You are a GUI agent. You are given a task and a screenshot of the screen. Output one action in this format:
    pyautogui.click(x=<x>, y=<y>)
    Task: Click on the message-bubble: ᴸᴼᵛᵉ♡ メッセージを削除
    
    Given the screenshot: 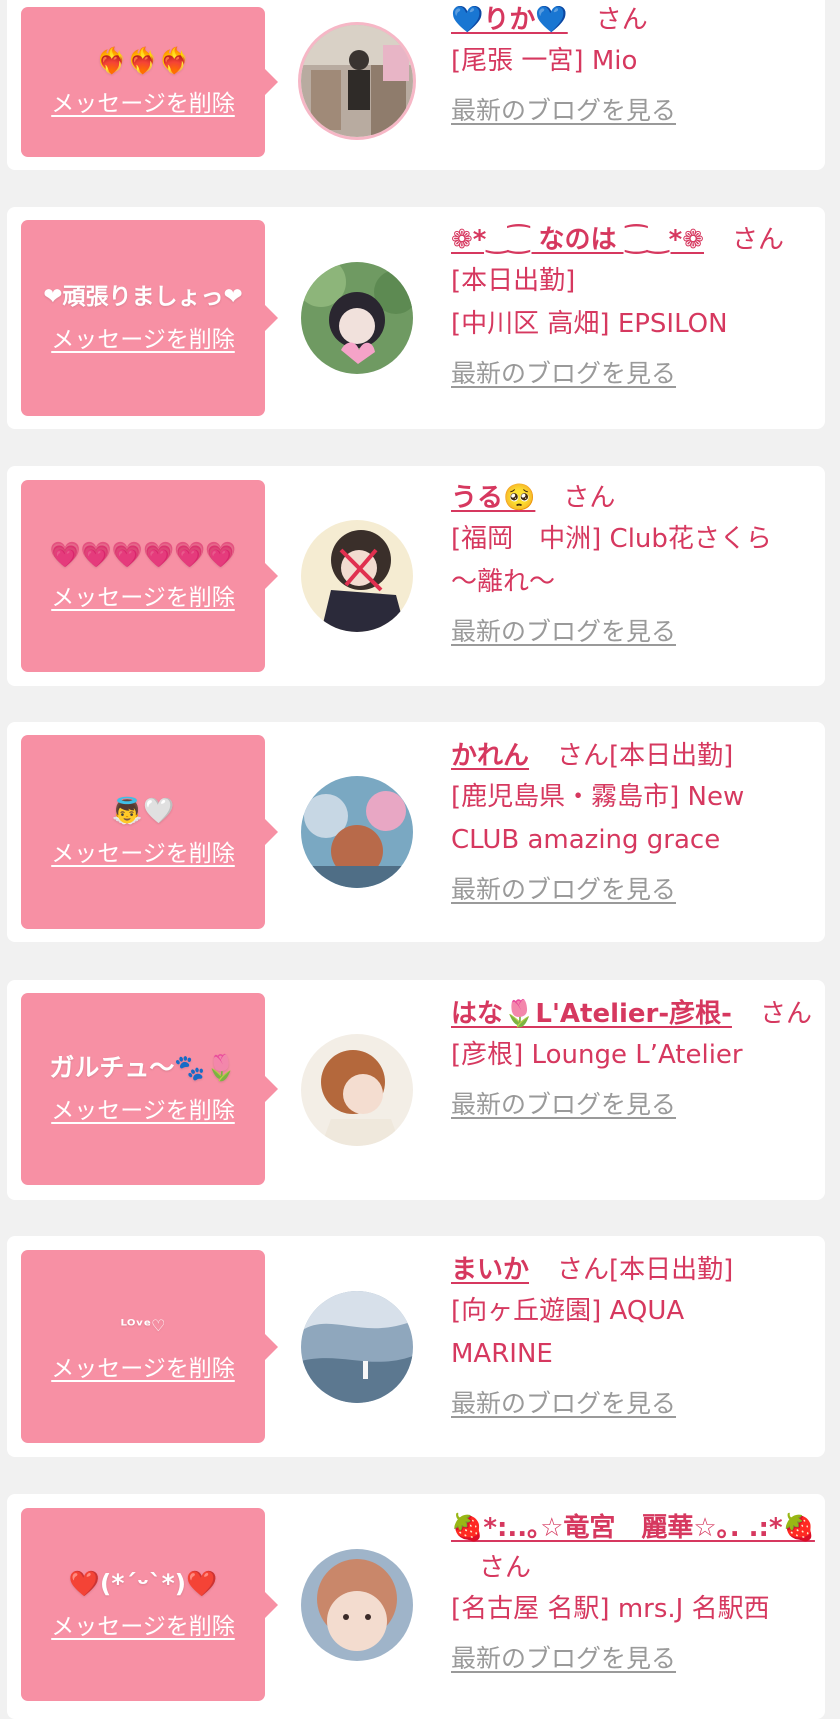 What is the action you would take?
    pyautogui.click(x=149, y=1346)
    